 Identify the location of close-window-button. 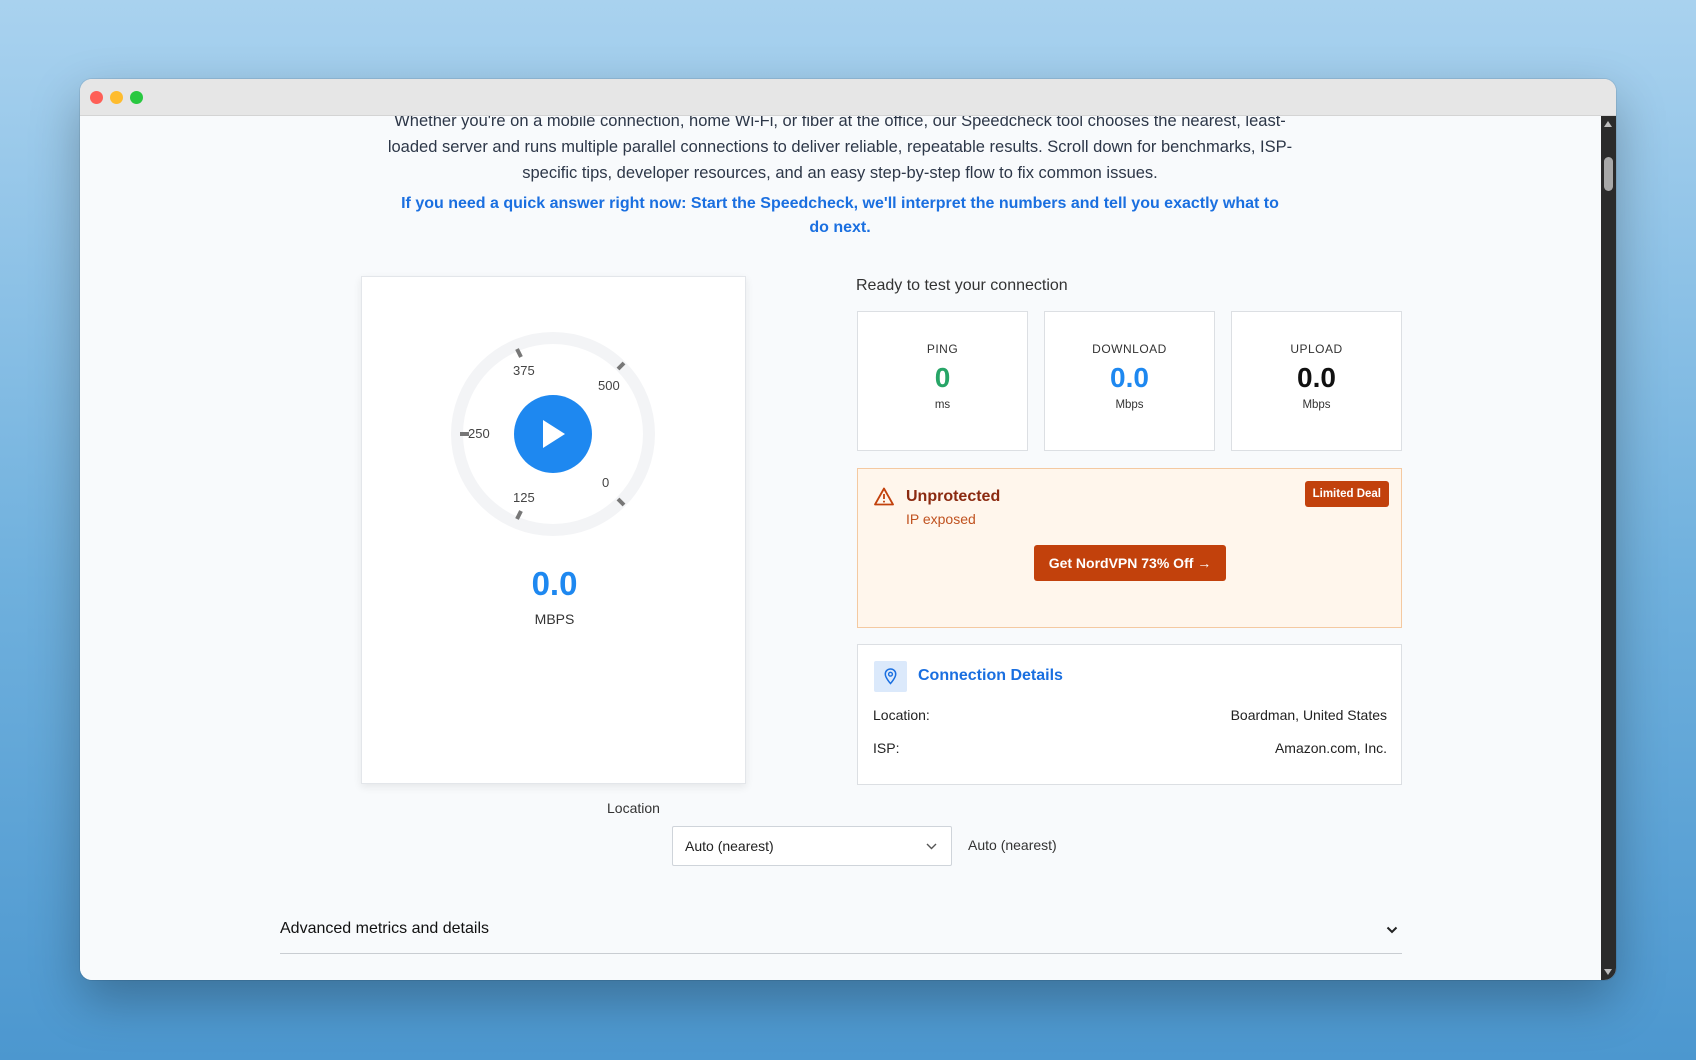
(96, 97).